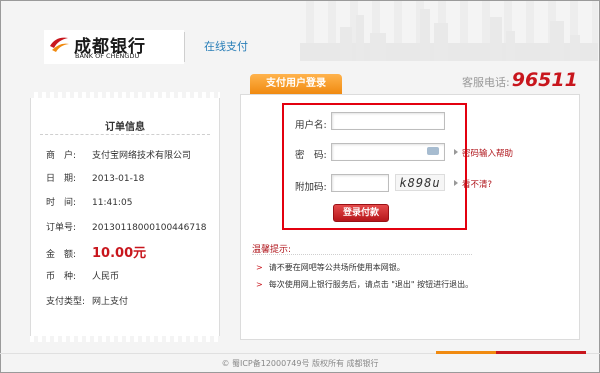 Image resolution: width=600 pixels, height=373 pixels. Describe the element at coordinates (487, 153) in the screenshot. I see `password-help-link: 密码输入帮助` at that location.